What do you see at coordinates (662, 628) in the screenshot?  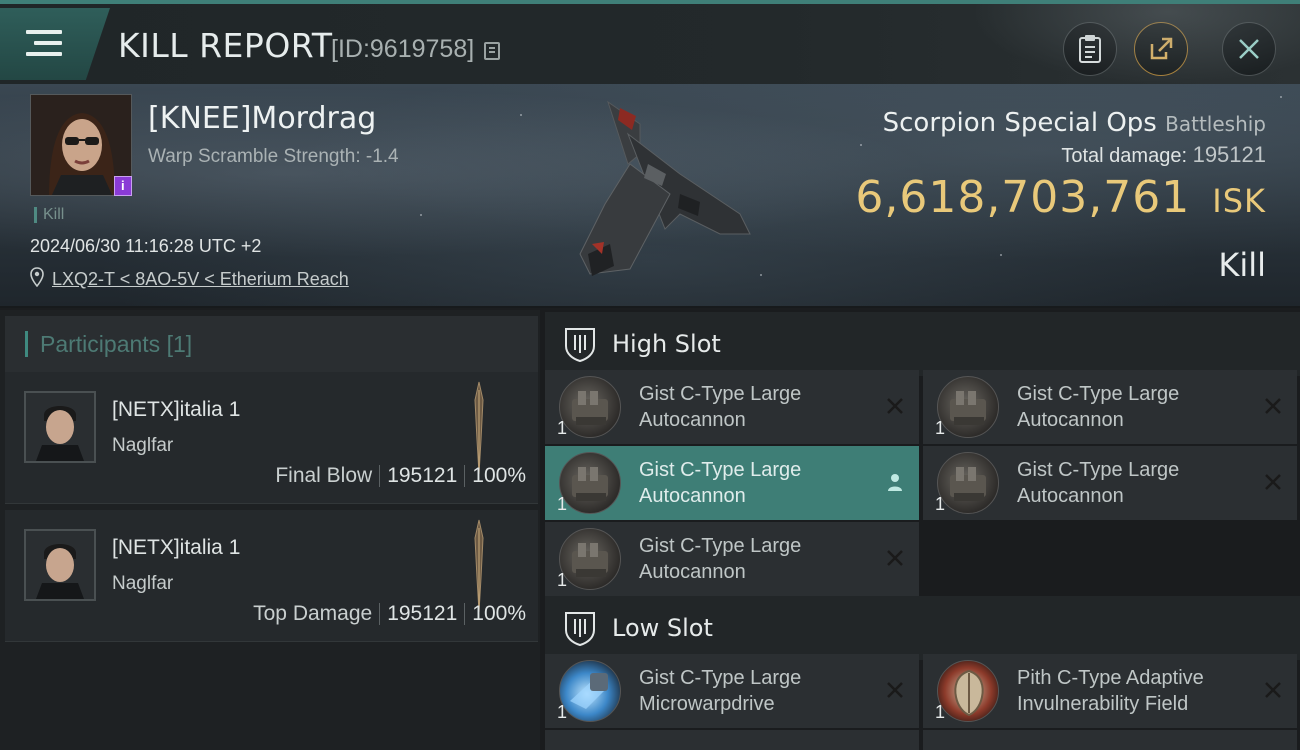 I see `low-slot-title: Low Slot` at bounding box center [662, 628].